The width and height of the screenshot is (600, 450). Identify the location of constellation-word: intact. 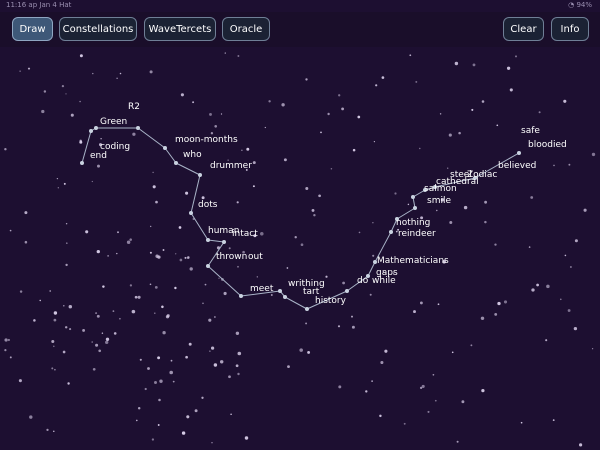
(245, 234).